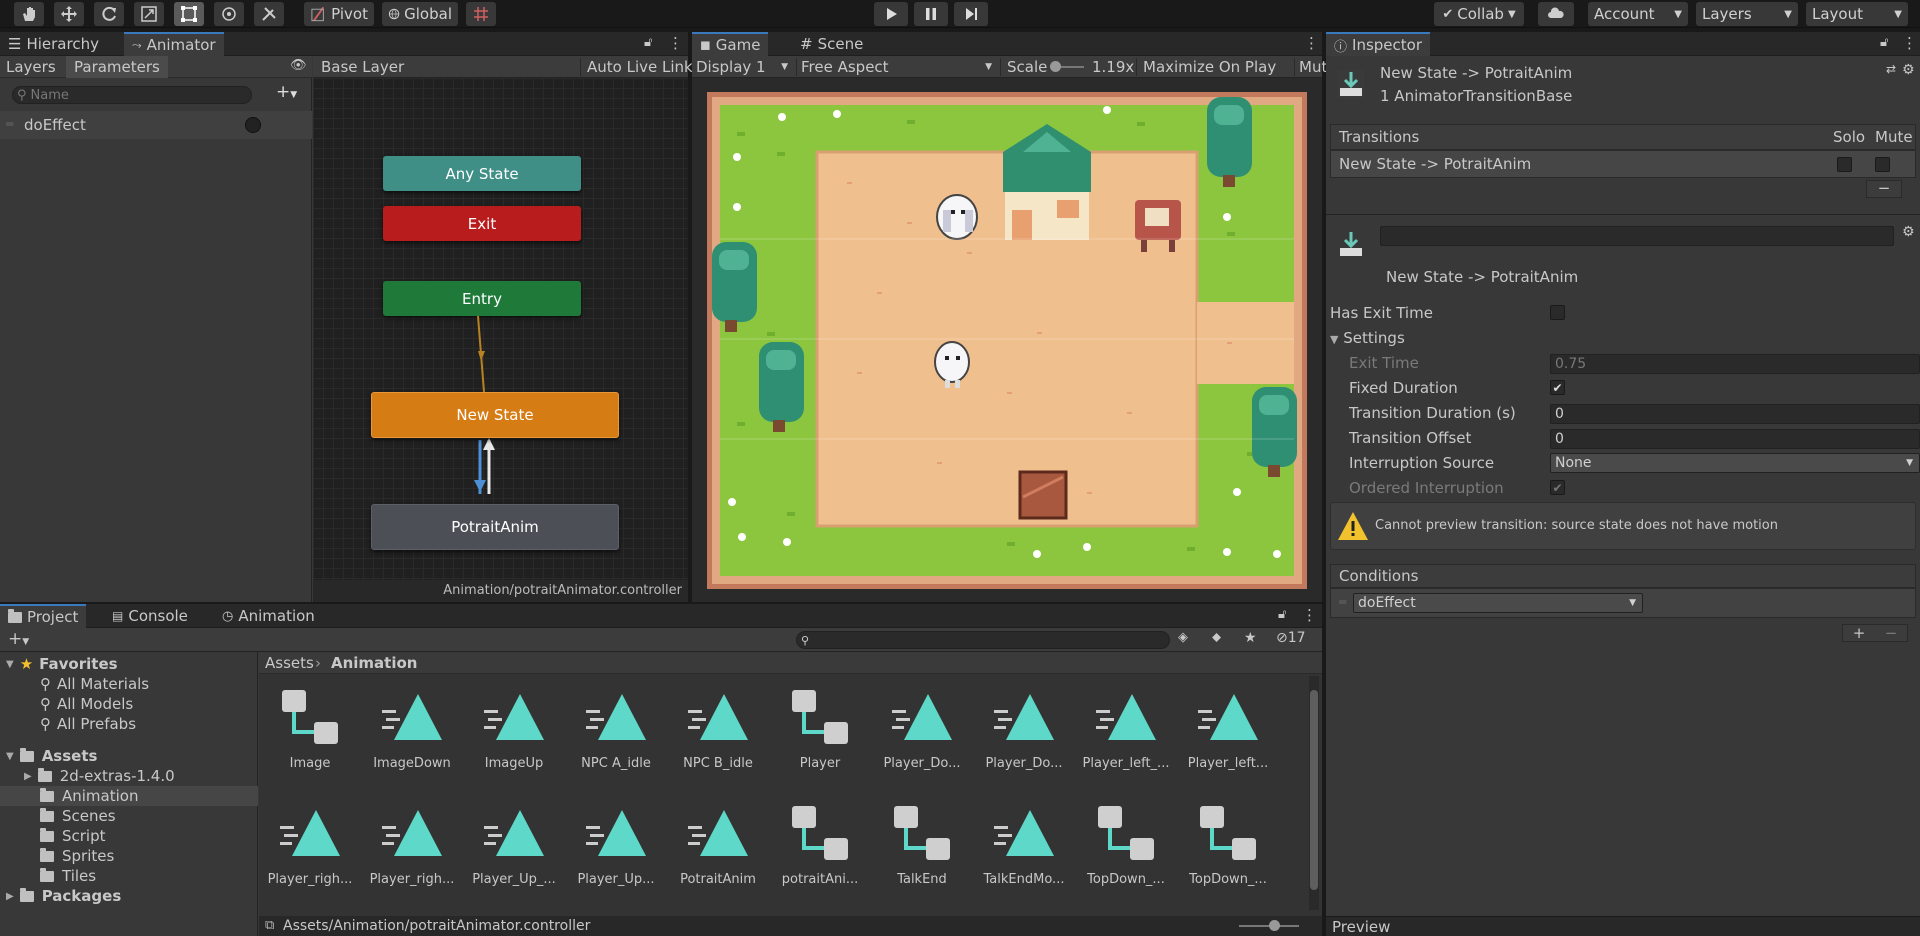  I want to click on exit-time-field: 0.75, so click(1735, 364).